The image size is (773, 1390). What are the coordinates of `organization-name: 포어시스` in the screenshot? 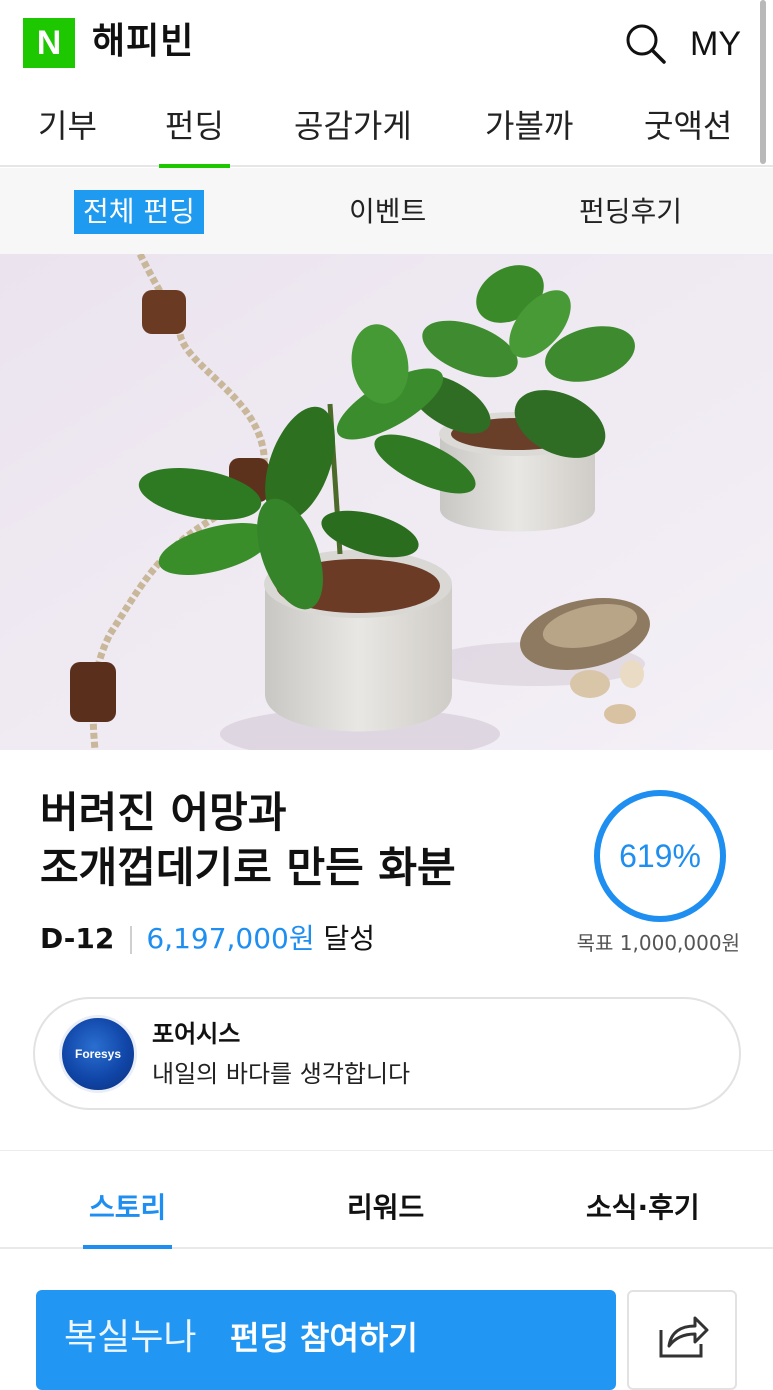 It's located at (196, 1034).